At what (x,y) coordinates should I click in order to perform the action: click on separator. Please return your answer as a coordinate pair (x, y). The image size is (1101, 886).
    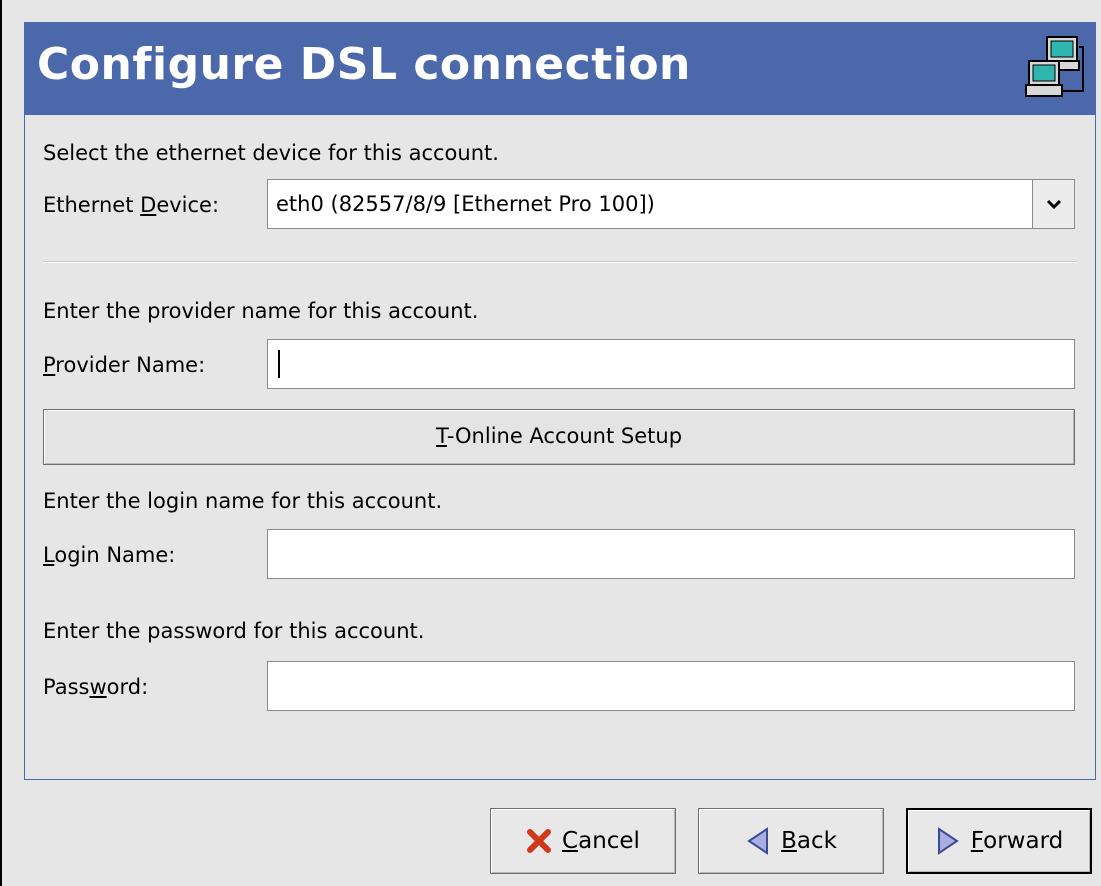
    Looking at the image, I should click on (560, 262).